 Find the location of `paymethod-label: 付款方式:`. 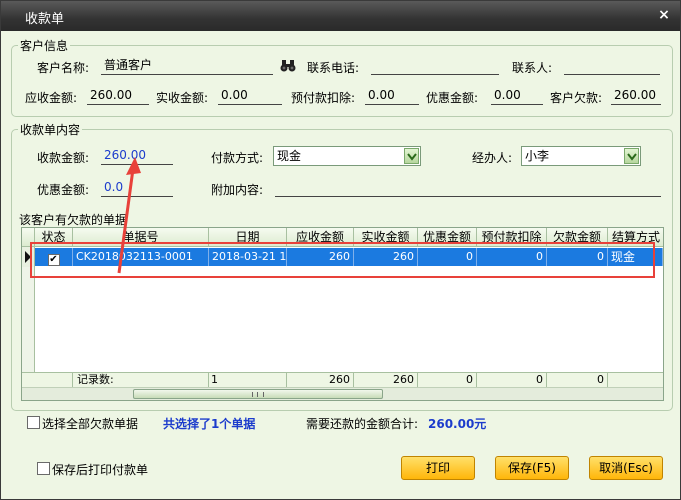

paymethod-label: 付款方式: is located at coordinates (237, 158).